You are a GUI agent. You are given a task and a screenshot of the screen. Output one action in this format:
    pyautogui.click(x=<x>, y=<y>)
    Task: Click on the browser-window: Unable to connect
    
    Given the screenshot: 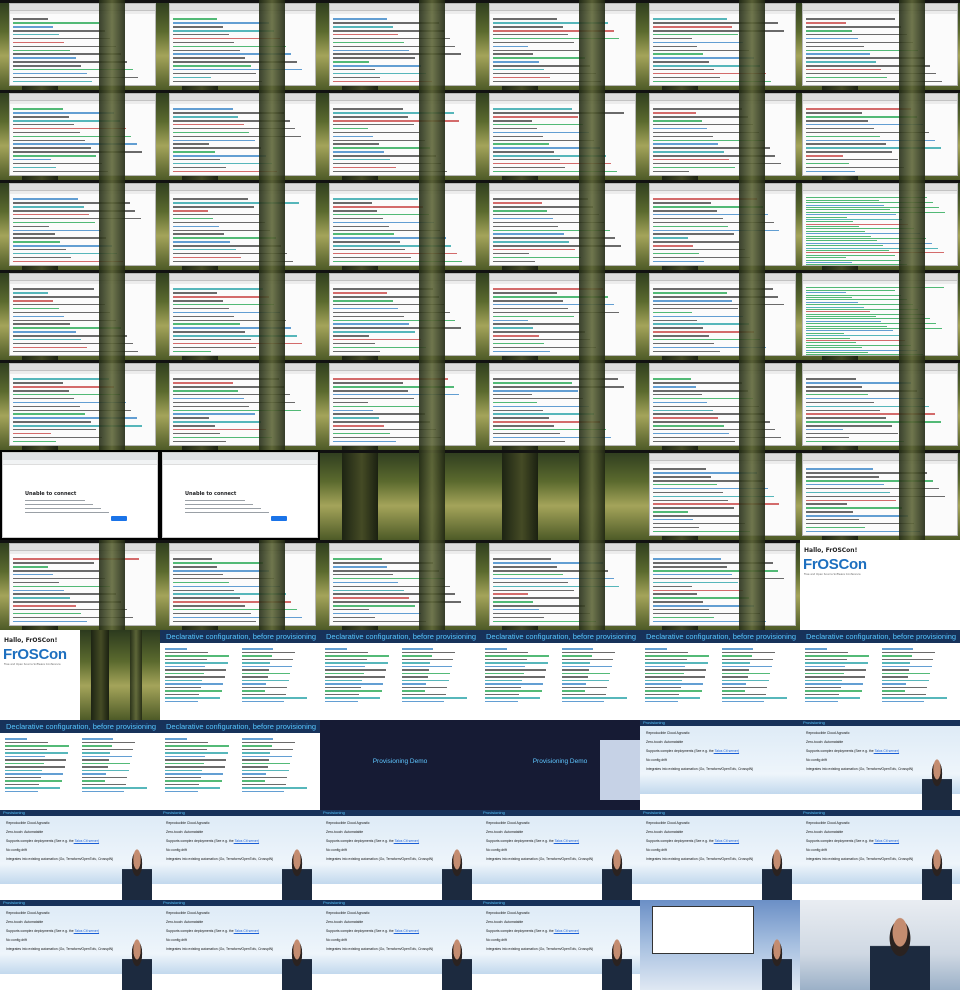 What is the action you would take?
    pyautogui.click(x=80, y=495)
    